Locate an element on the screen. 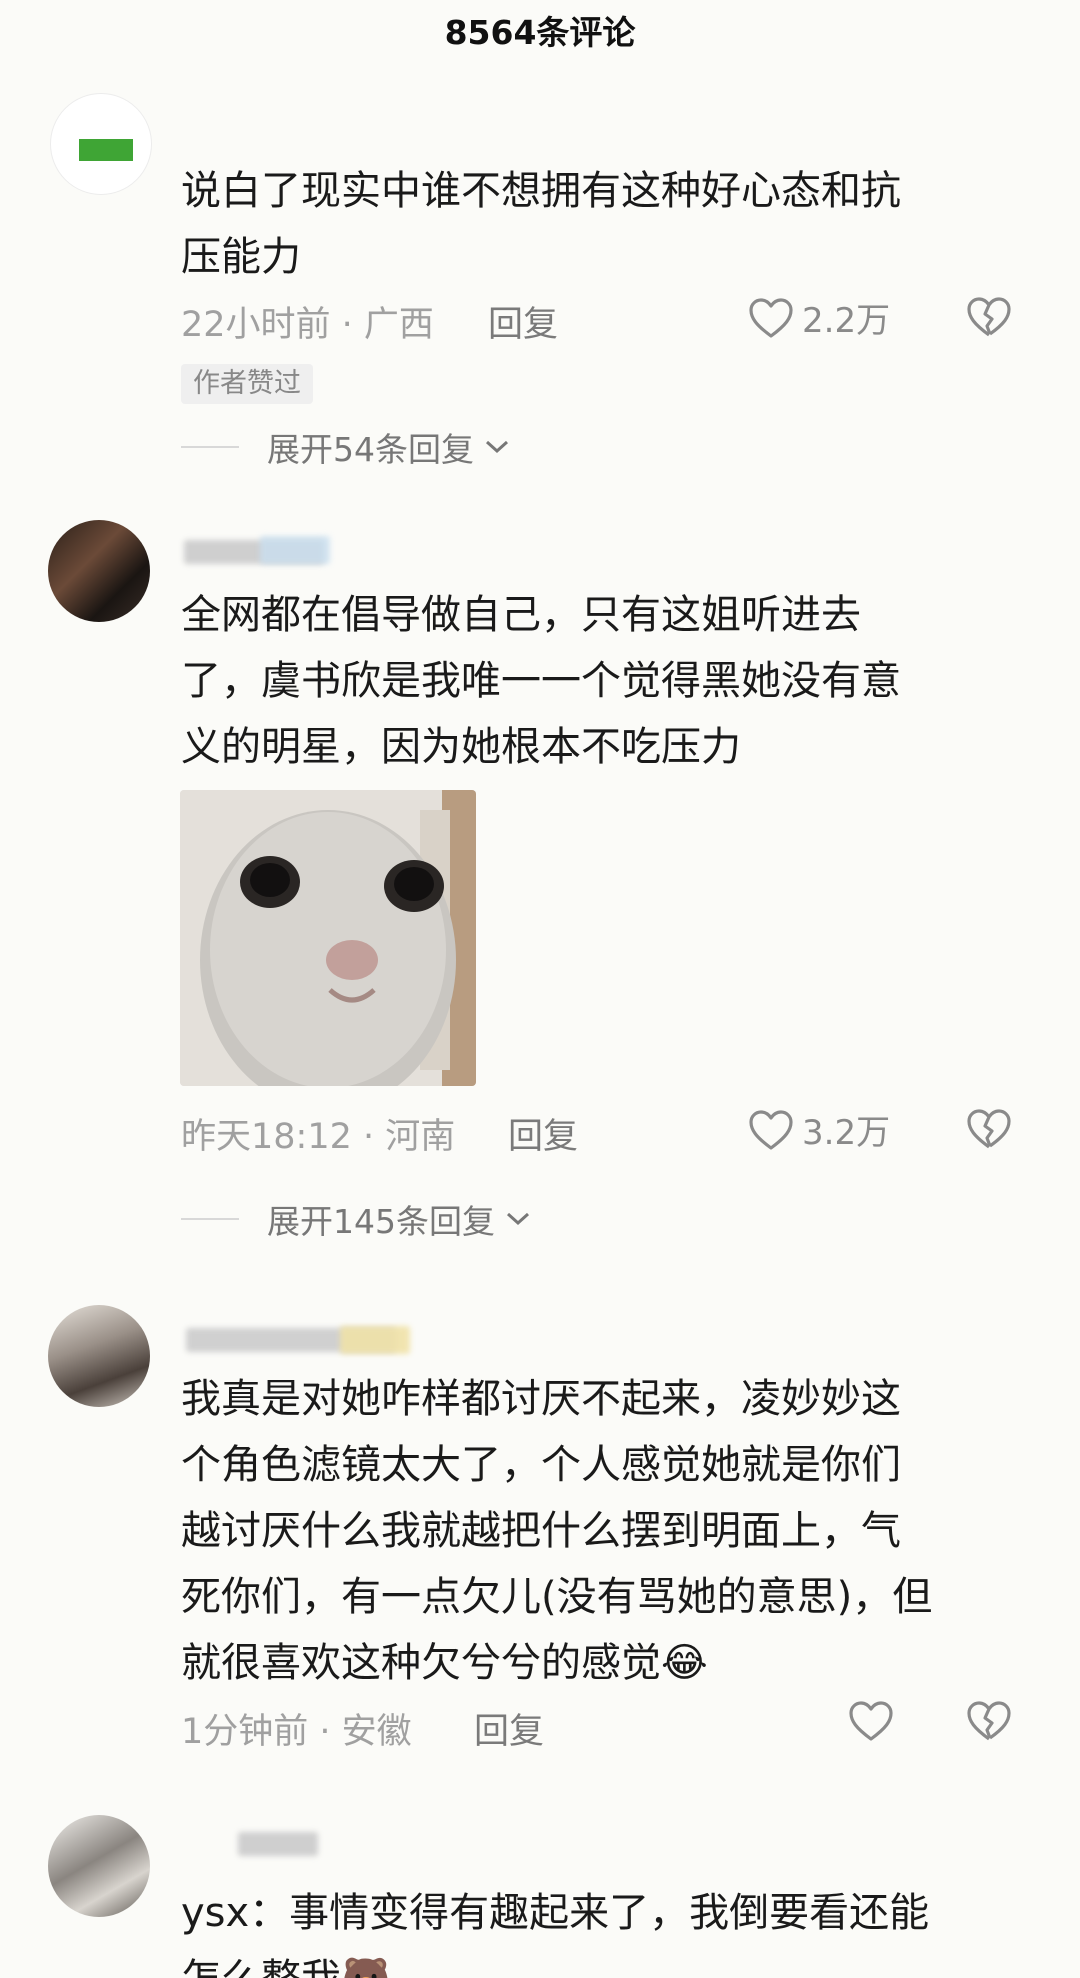 The width and height of the screenshot is (1080, 1978). comment-image is located at coordinates (328, 938).